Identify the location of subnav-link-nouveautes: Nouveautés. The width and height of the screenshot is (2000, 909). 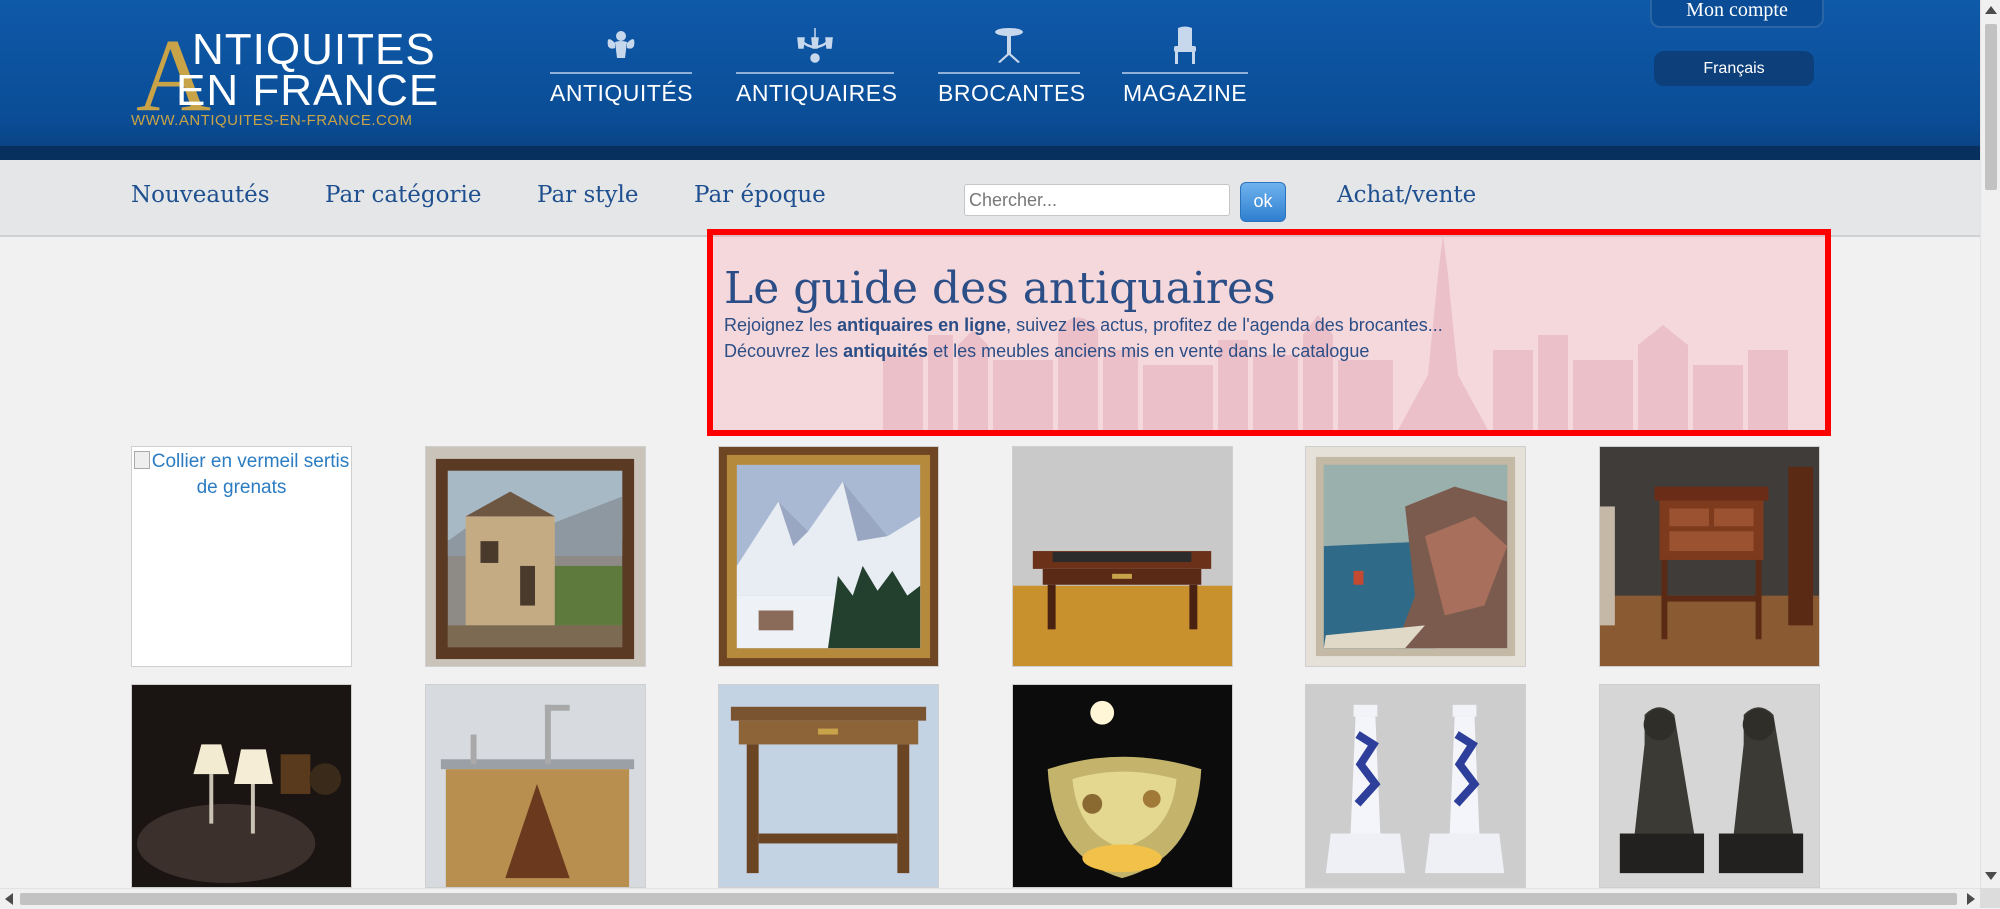
(200, 195).